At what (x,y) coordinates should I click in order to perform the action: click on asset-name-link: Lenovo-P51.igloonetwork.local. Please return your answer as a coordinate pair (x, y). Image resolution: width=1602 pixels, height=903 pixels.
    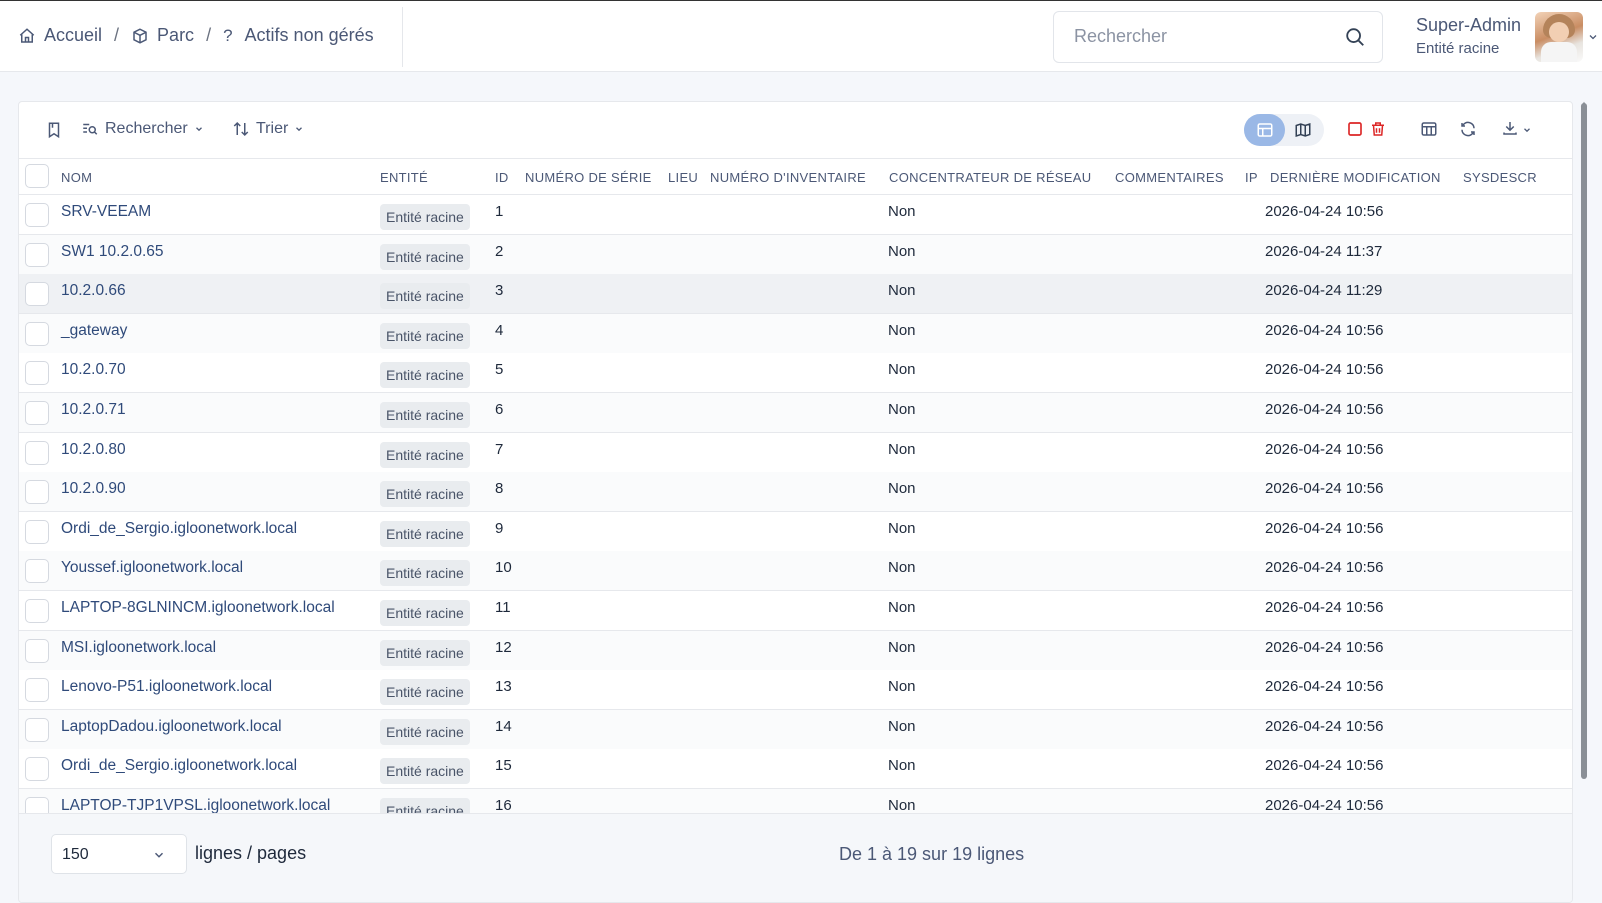
    Looking at the image, I should click on (166, 687).